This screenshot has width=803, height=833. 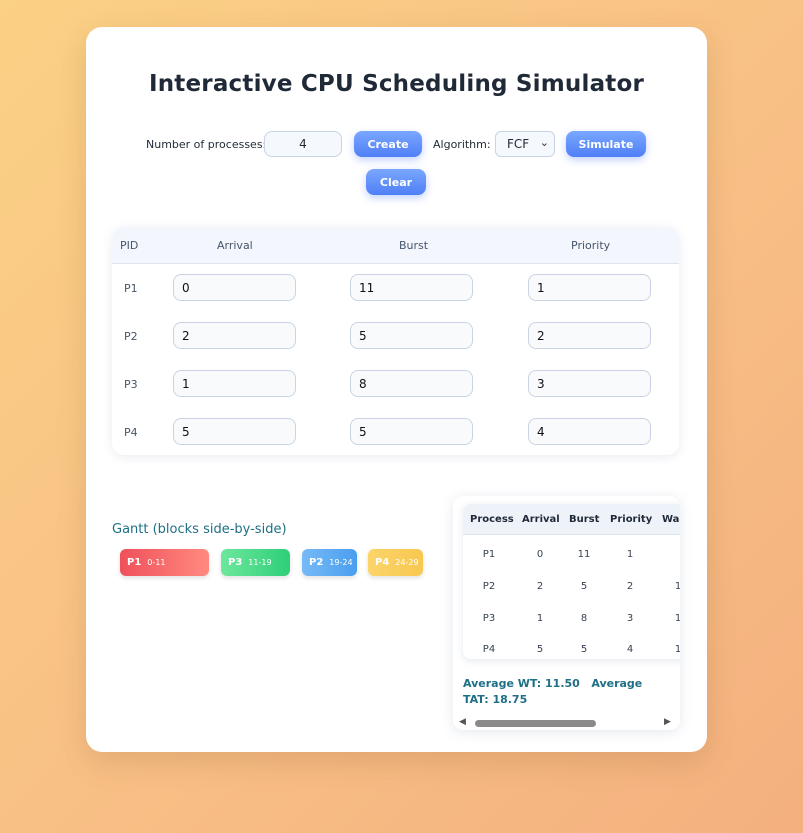 I want to click on cell-process: P3, so click(x=489, y=618).